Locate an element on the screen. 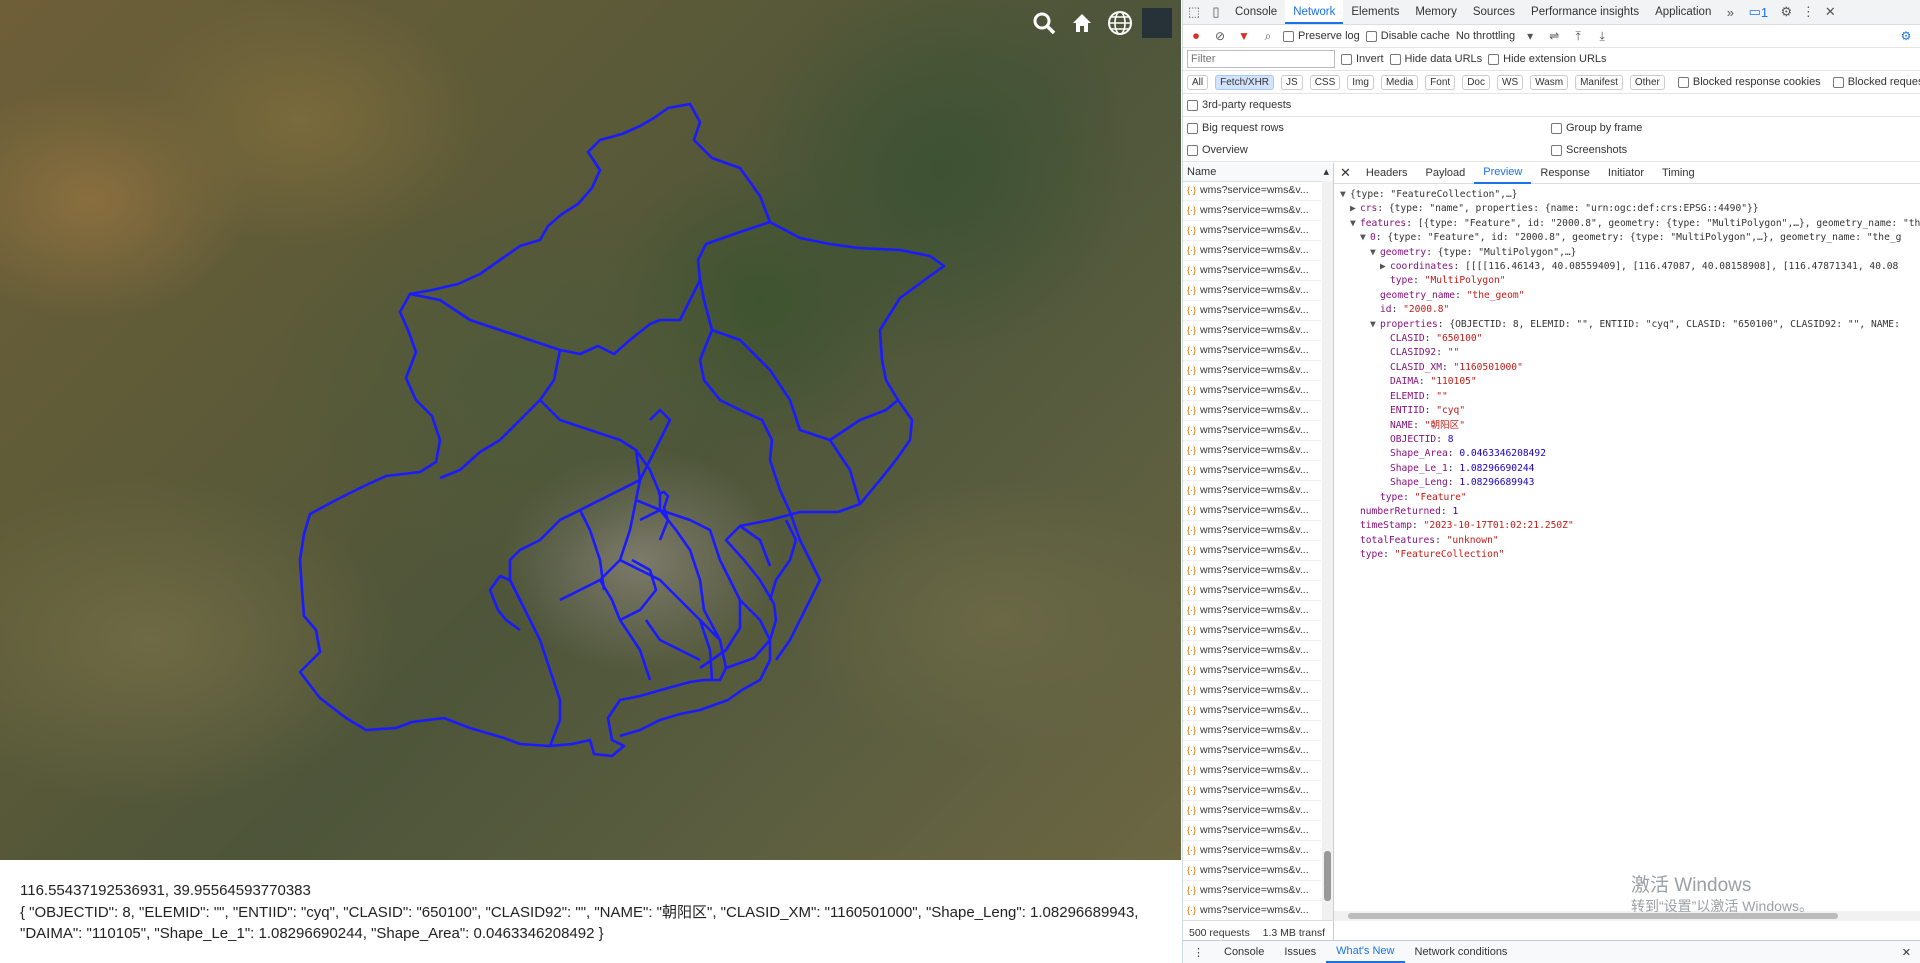  type-filter-ws: WS is located at coordinates (1510, 82).